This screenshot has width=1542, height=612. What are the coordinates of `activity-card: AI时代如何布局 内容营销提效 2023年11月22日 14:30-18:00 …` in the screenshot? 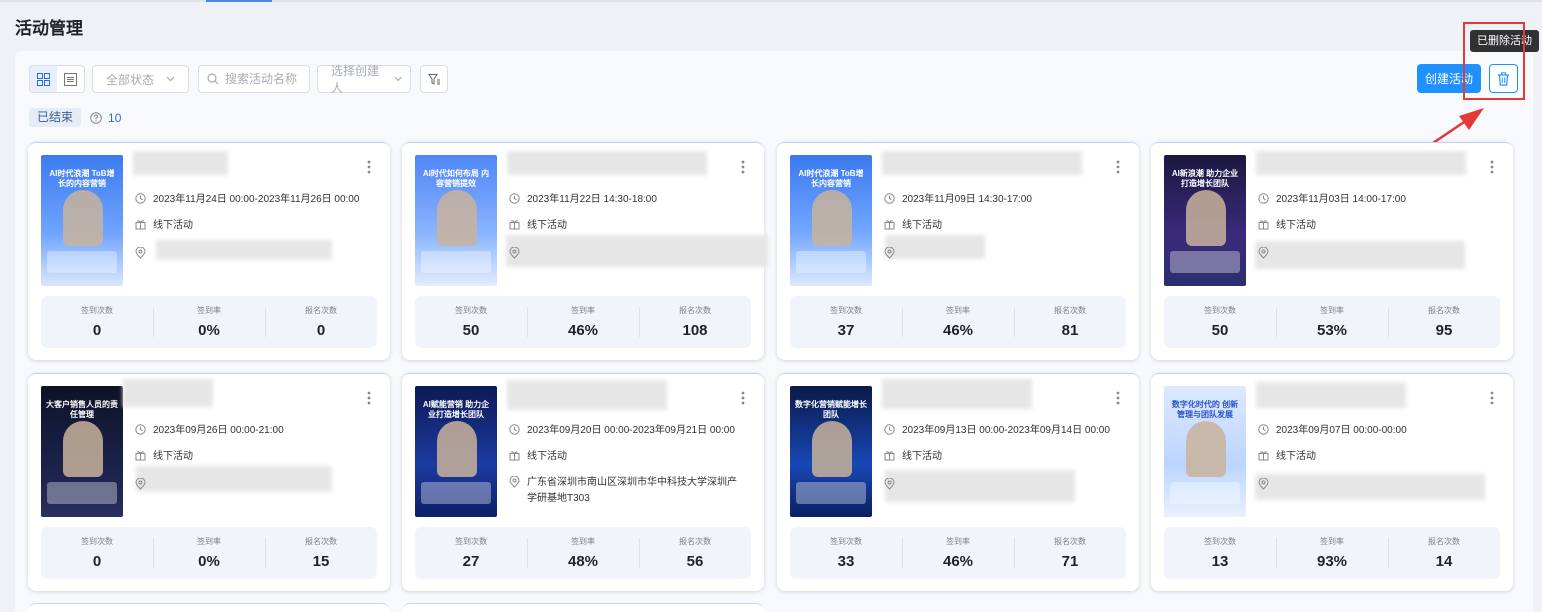 It's located at (585, 251).